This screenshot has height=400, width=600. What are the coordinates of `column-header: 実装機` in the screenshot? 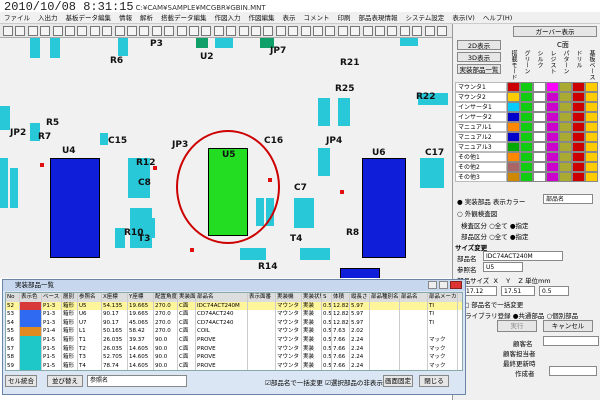 It's located at (289, 297).